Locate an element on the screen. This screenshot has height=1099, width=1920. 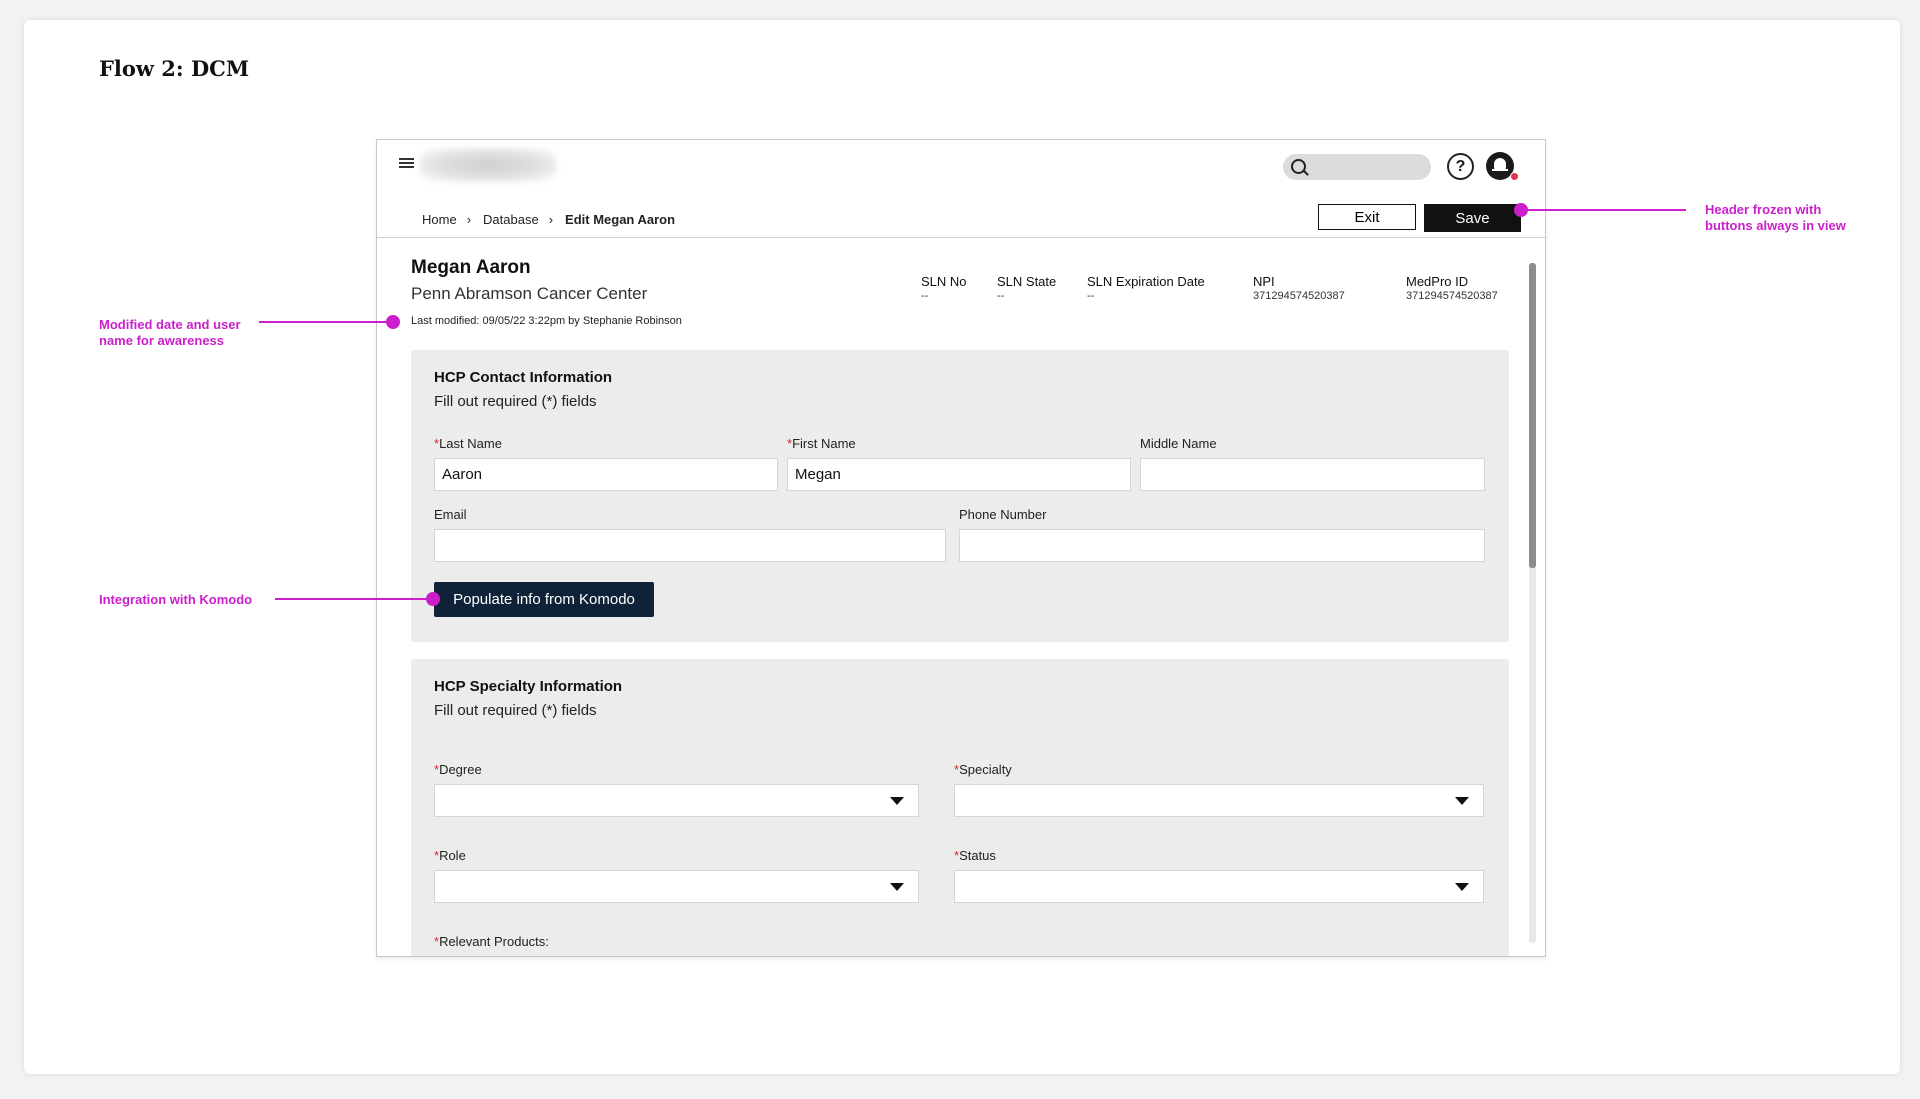
logo-placeholder is located at coordinates (488, 165).